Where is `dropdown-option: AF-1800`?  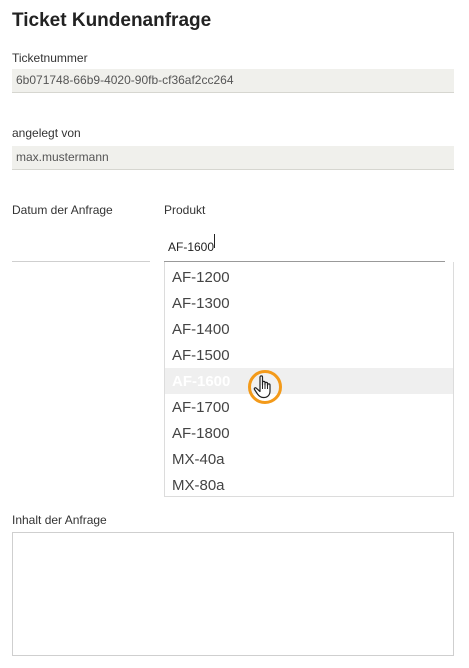 dropdown-option: AF-1800 is located at coordinates (309, 433).